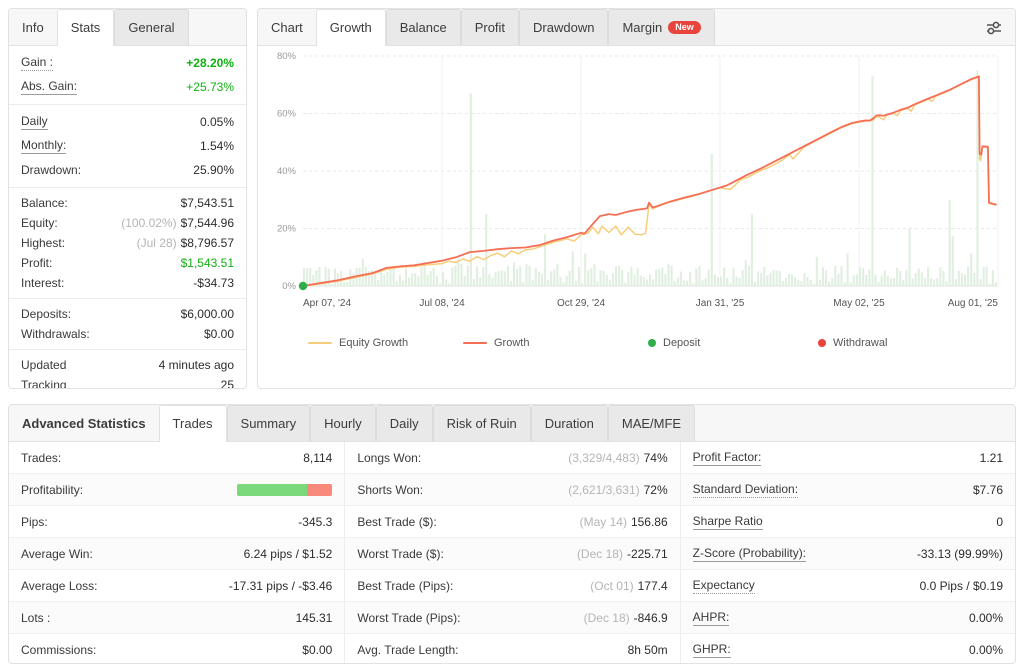  Describe the element at coordinates (46, 314) in the screenshot. I see `stat-label-deposits: Deposits:` at that location.